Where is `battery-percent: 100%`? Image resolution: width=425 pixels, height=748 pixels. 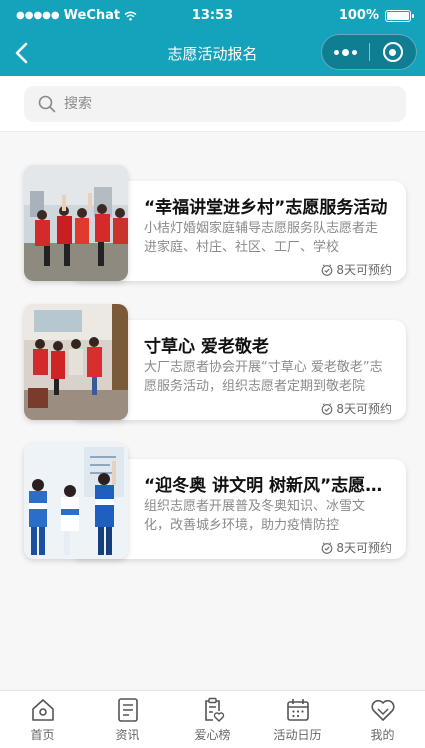 battery-percent: 100% is located at coordinates (358, 15).